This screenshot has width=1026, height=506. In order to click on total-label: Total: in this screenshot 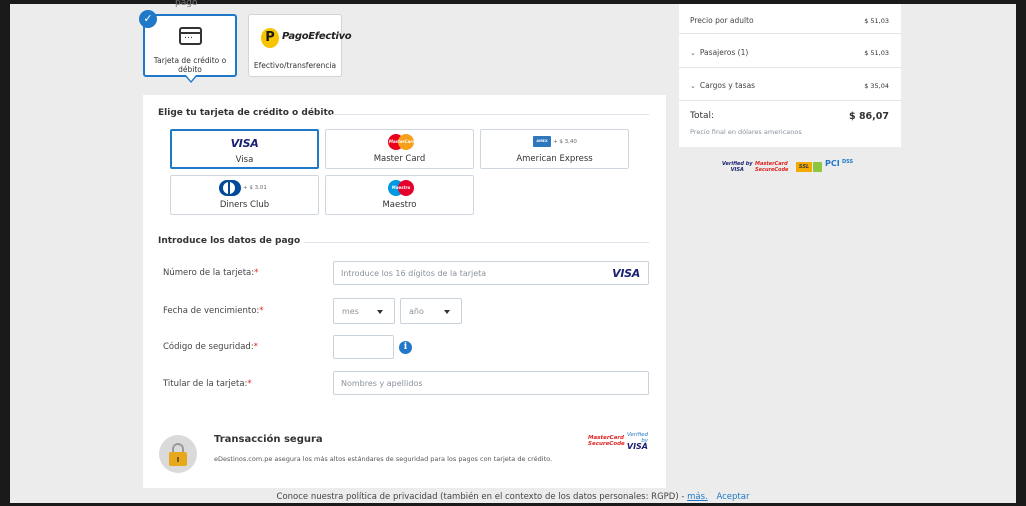, I will do `click(702, 116)`.